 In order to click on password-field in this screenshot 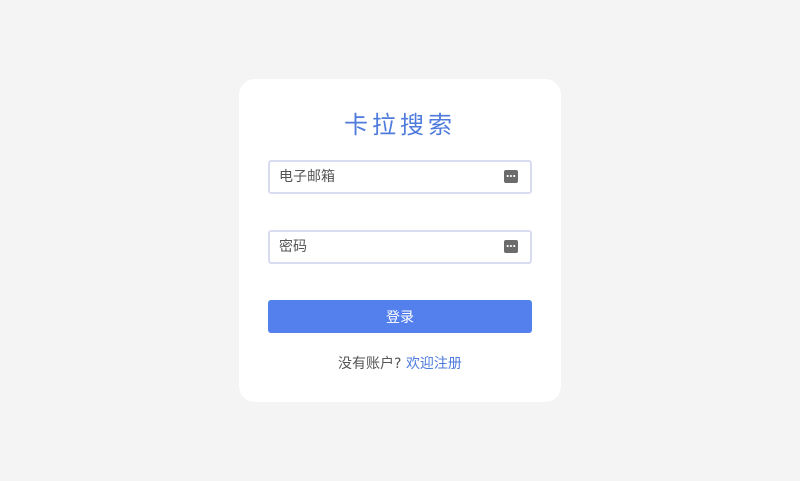, I will do `click(400, 247)`.